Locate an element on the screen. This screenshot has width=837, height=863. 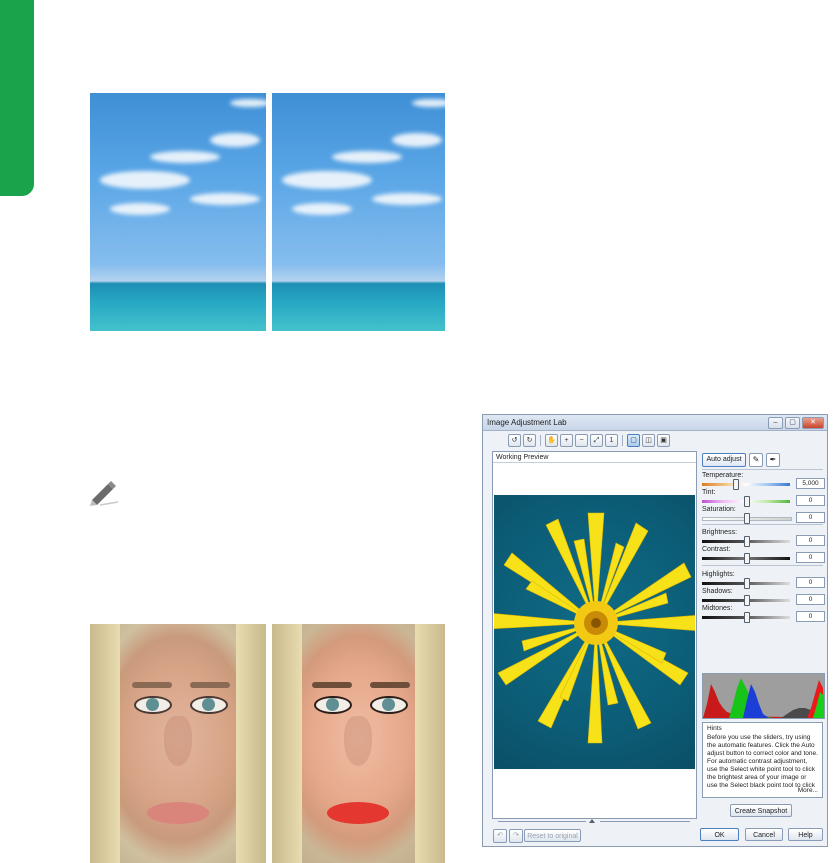
working-preview-pane: Working Preview is located at coordinates (594, 635).